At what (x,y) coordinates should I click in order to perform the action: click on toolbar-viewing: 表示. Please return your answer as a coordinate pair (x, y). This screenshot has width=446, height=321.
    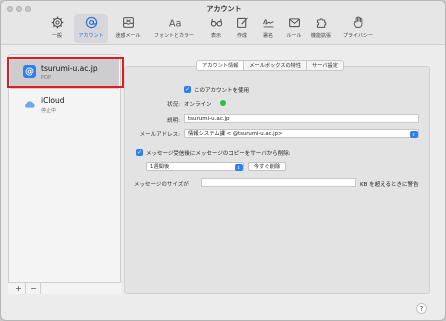
    Looking at the image, I should click on (216, 28).